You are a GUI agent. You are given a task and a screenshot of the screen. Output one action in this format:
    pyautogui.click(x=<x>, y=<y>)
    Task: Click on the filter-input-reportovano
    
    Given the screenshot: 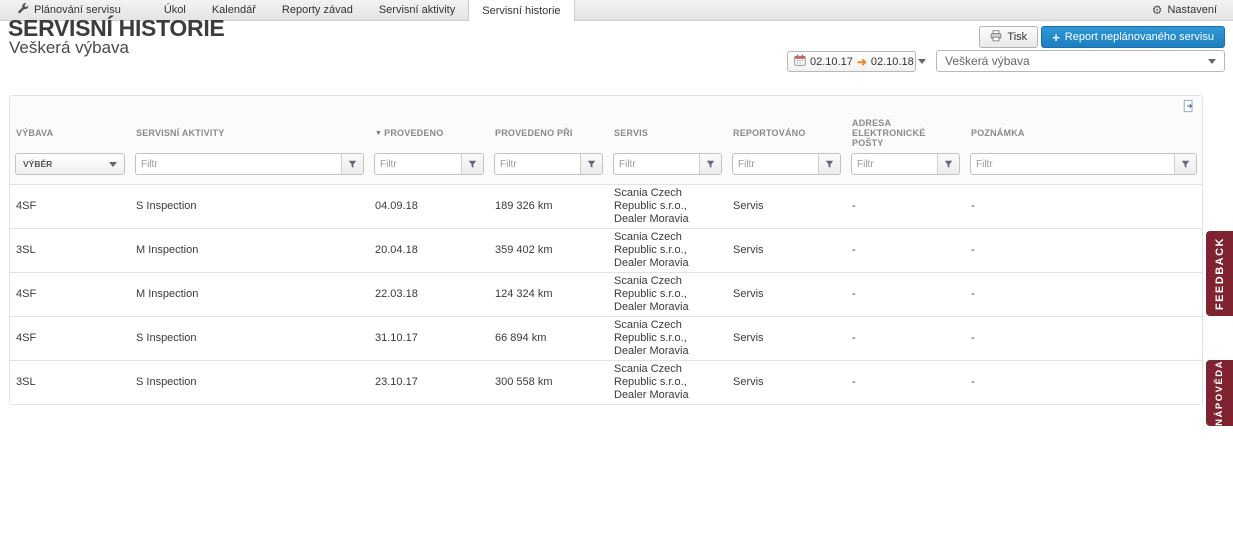 What is the action you would take?
    pyautogui.click(x=775, y=164)
    